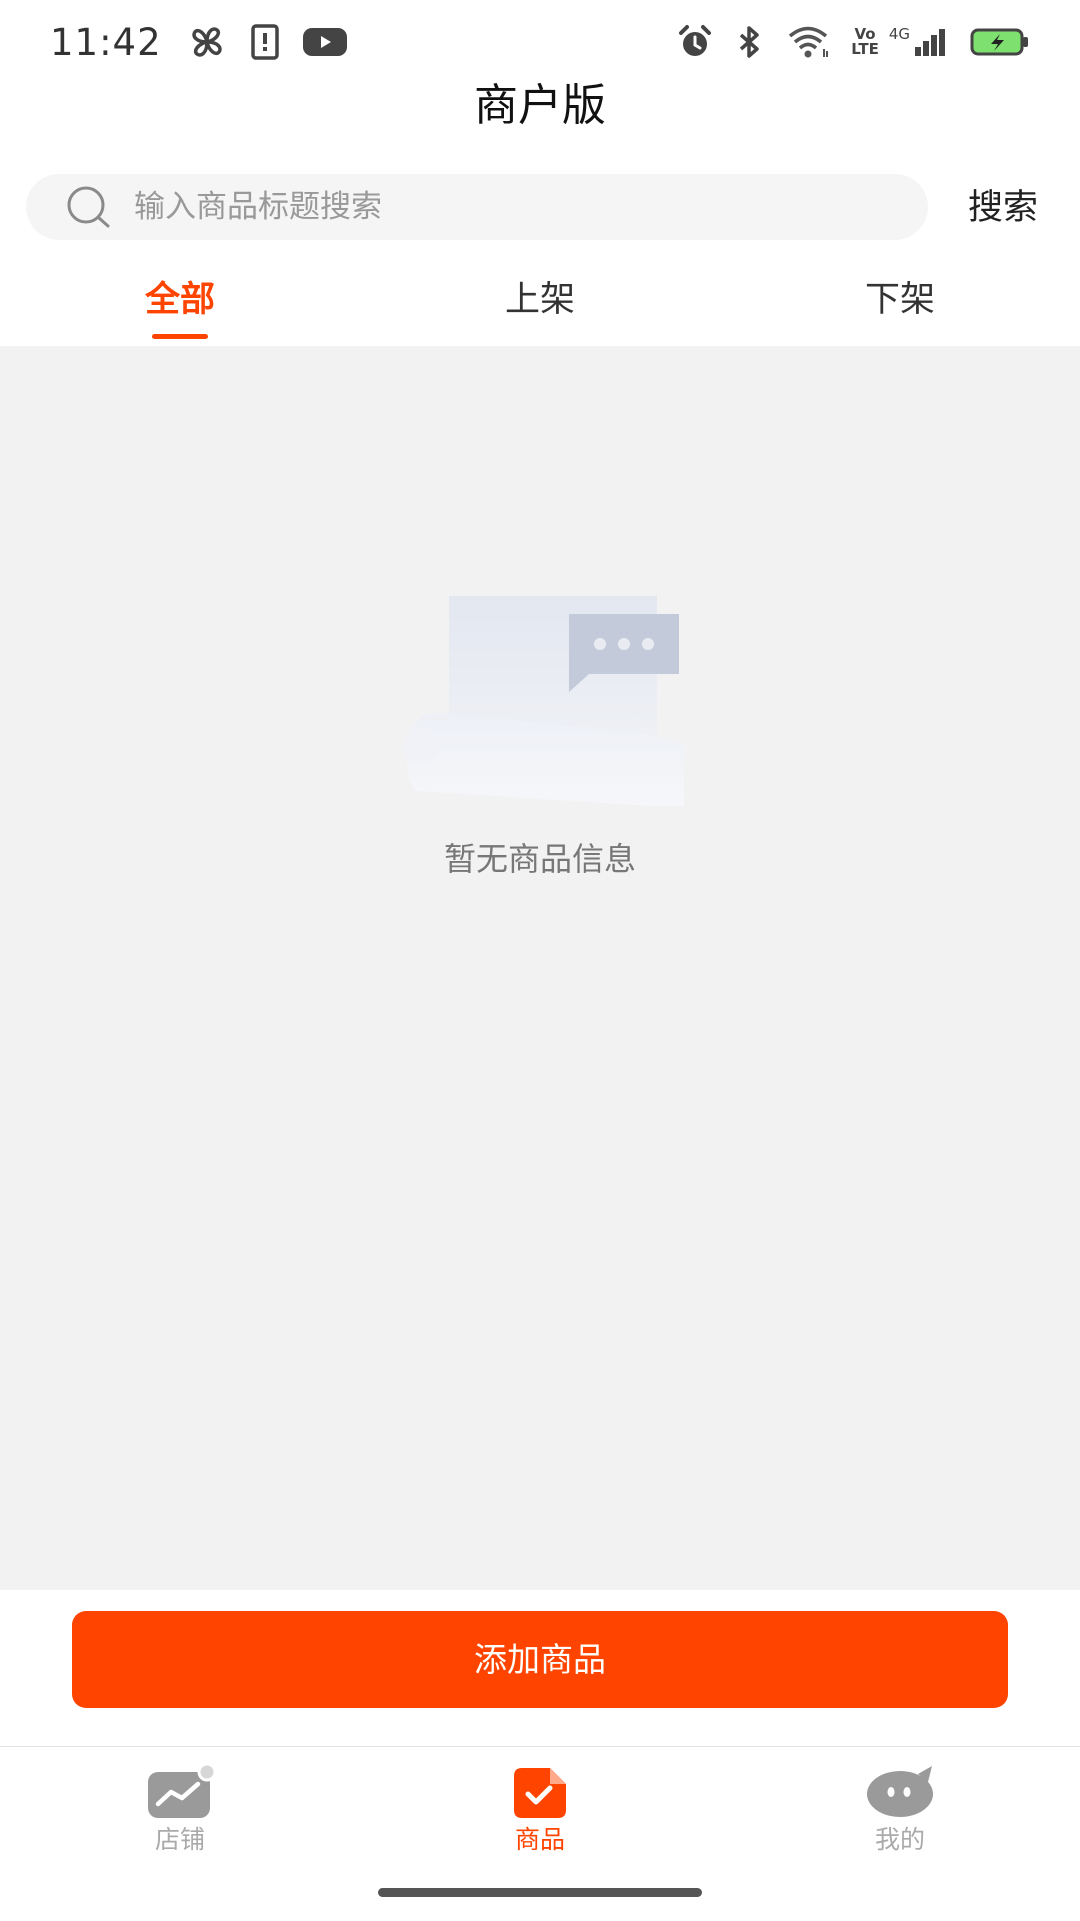 The width and height of the screenshot is (1080, 1921). What do you see at coordinates (90, 207) in the screenshot?
I see `search-icon` at bounding box center [90, 207].